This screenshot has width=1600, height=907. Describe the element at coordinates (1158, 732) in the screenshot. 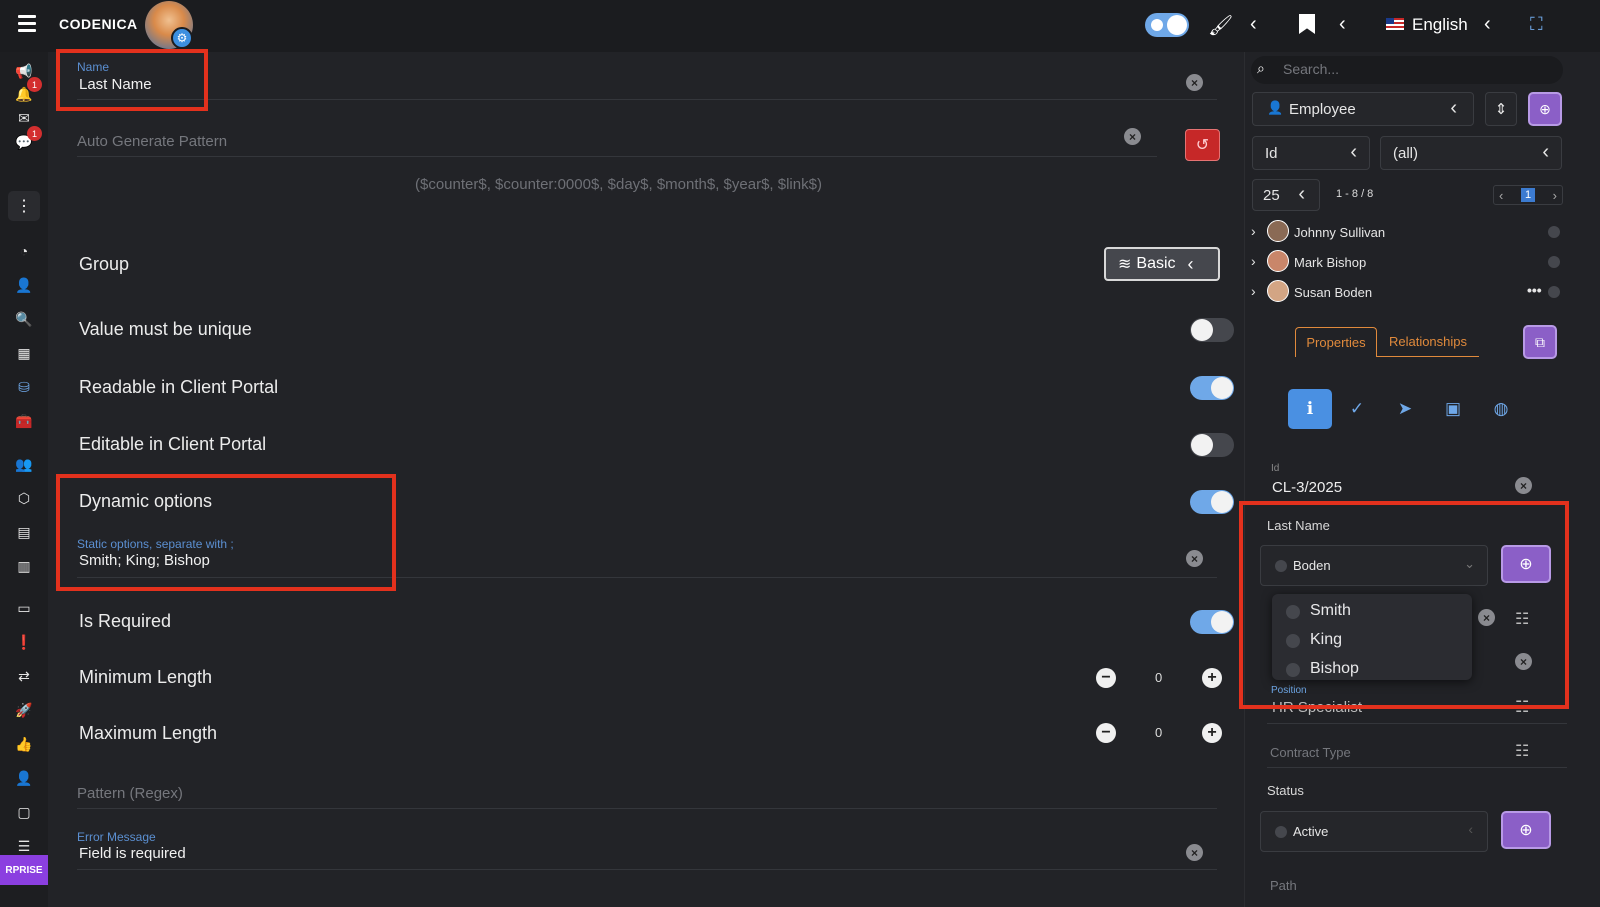

I see `max-length-value: 0` at that location.